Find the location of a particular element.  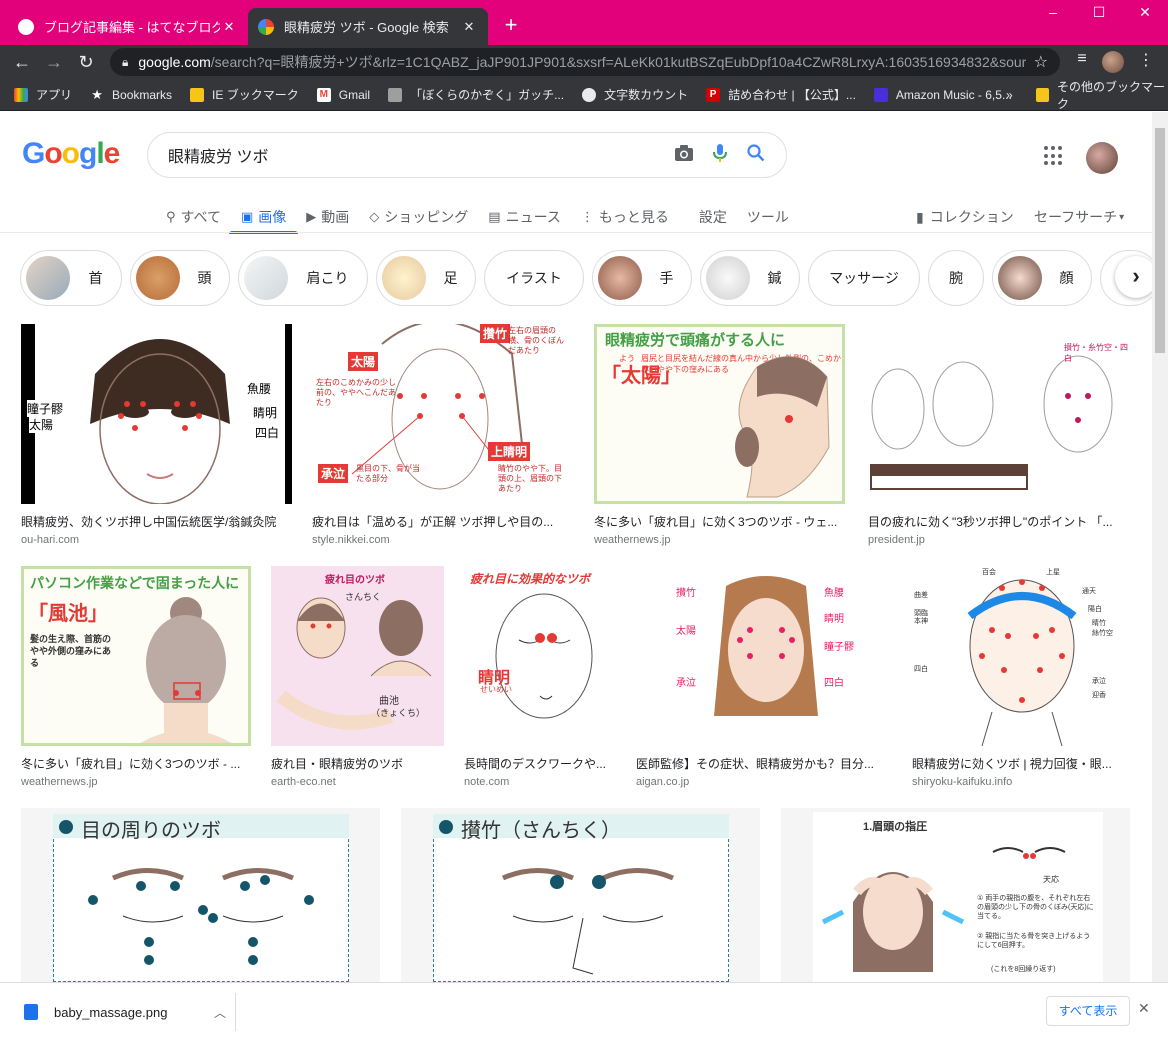

result-source: ou-hari.com is located at coordinates (50, 540).